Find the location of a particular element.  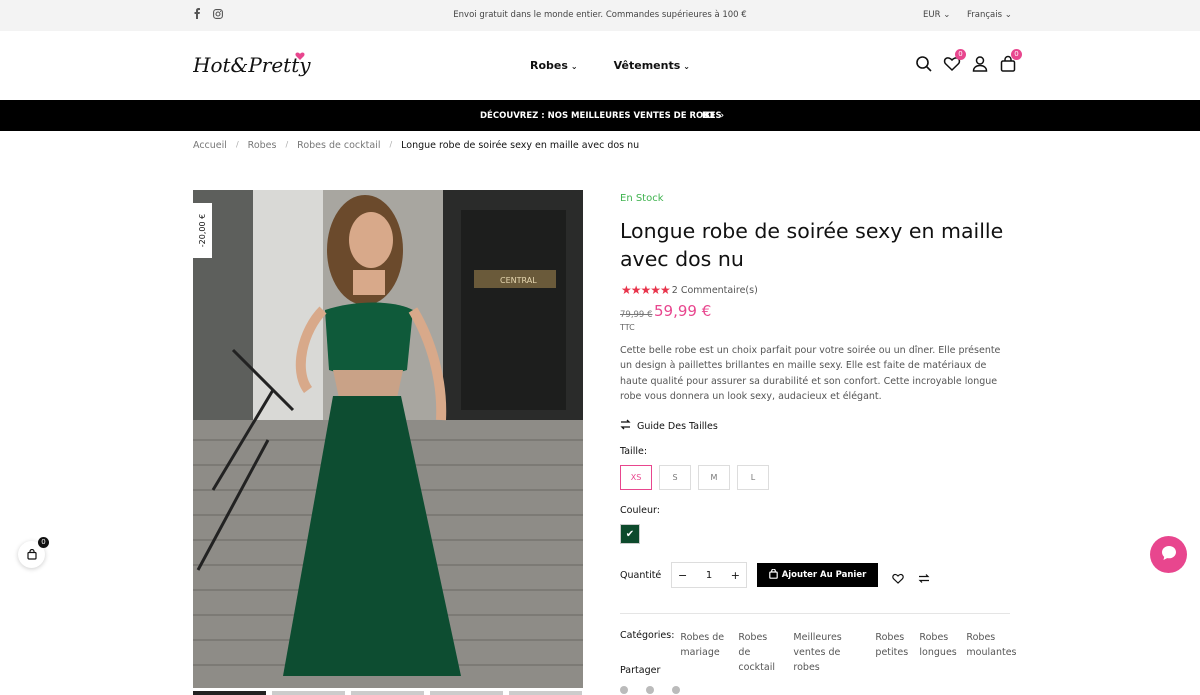

quantity-stepper: − 1 + is located at coordinates (709, 575).